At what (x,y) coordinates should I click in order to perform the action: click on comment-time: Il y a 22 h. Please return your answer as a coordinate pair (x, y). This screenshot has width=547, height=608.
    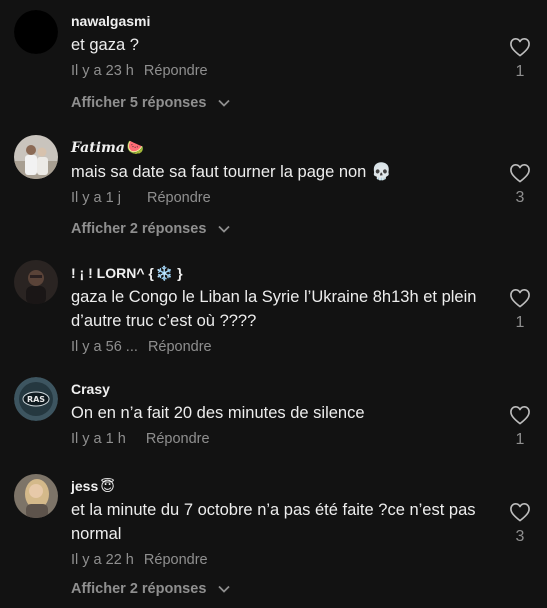
    Looking at the image, I should click on (102, 560).